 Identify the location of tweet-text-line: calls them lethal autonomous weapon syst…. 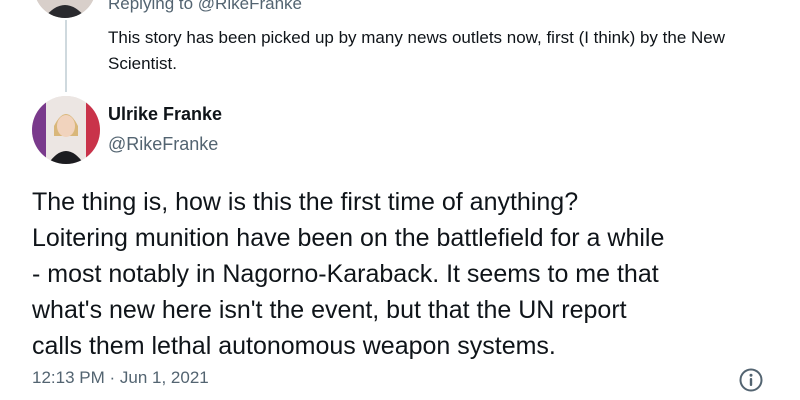
(294, 346).